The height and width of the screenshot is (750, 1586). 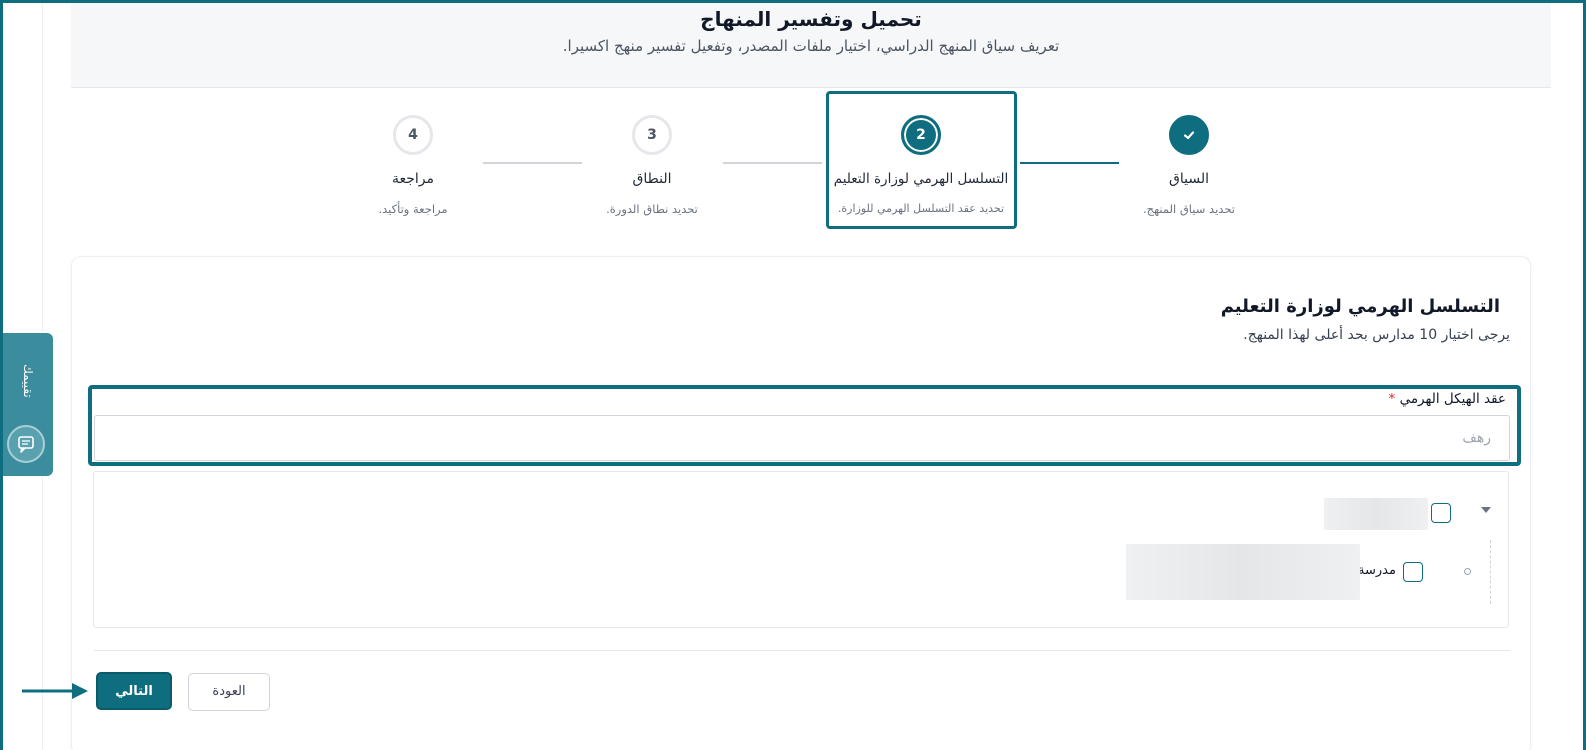 What do you see at coordinates (1413, 572) in the screenshot?
I see `tree-child-checkbox` at bounding box center [1413, 572].